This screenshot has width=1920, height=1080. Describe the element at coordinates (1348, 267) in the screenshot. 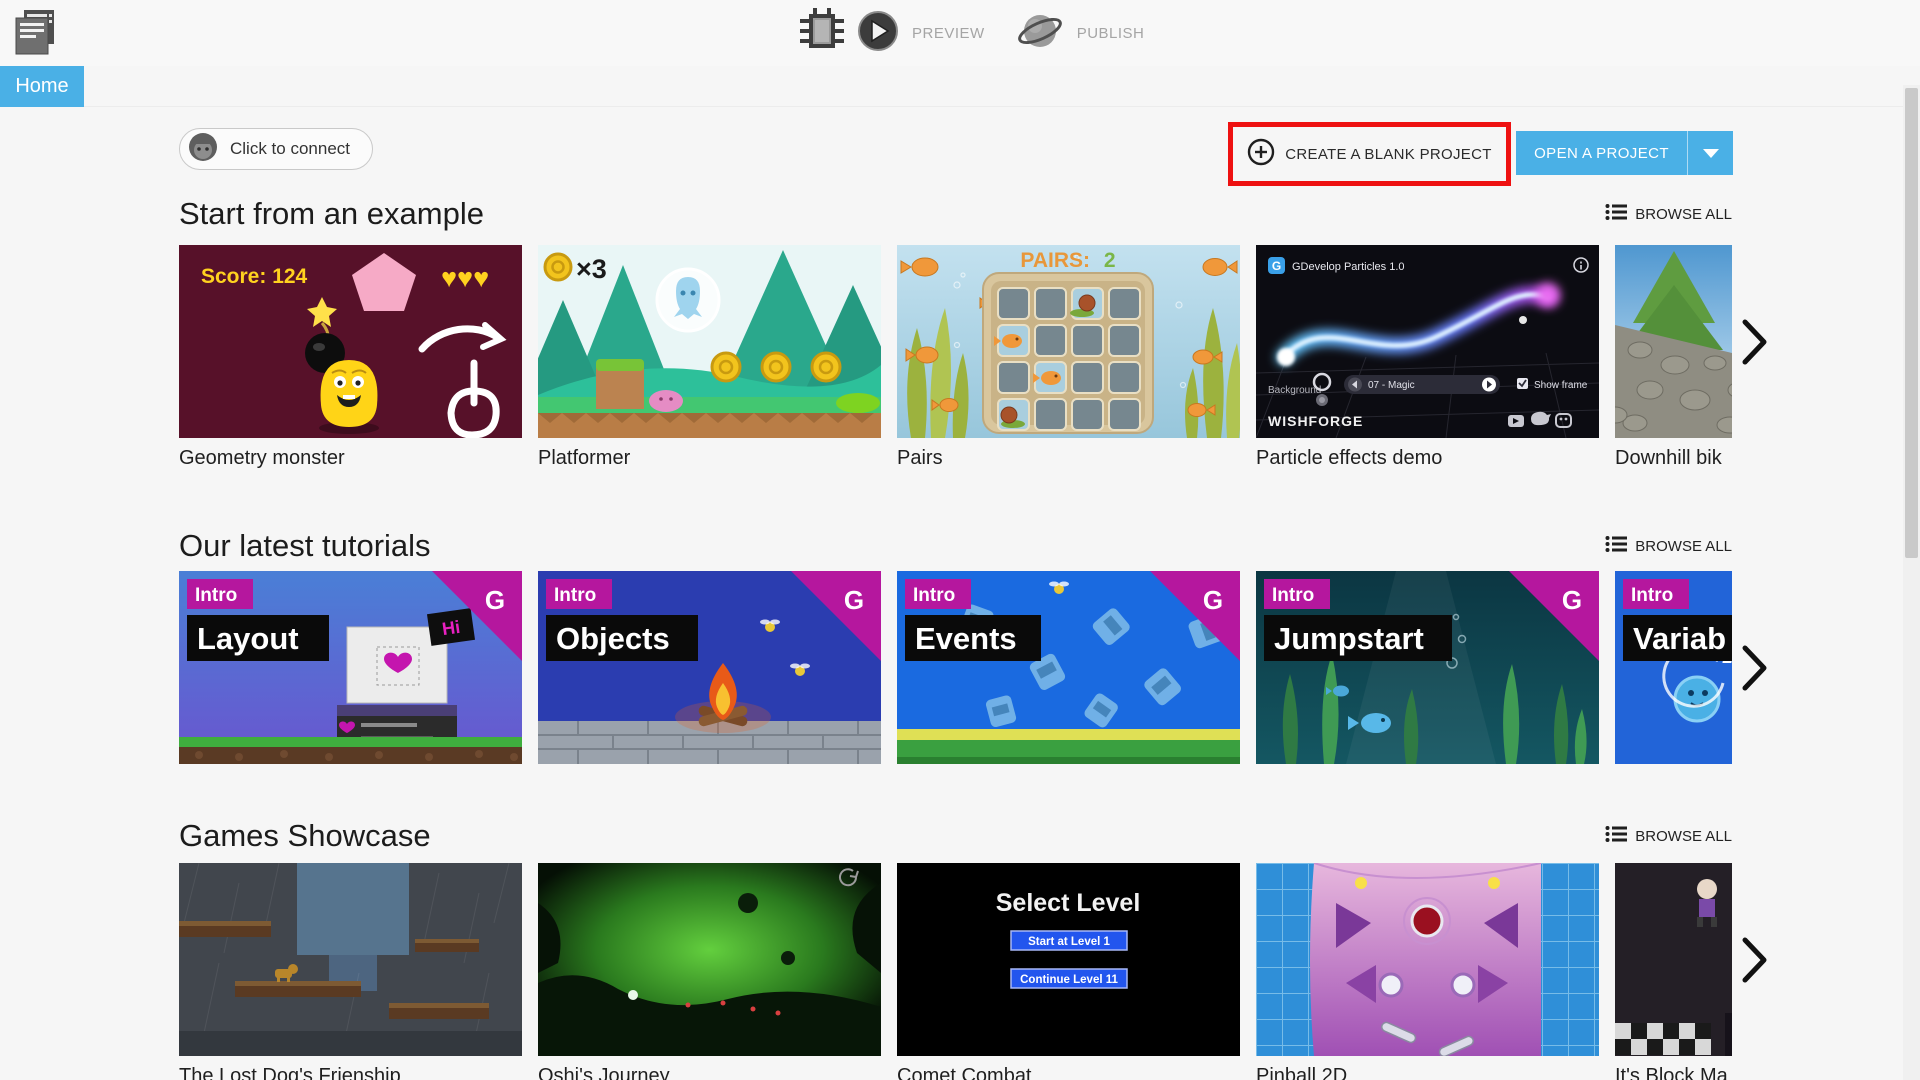

I see `svg-text: GDevelop Particles 1.0` at that location.